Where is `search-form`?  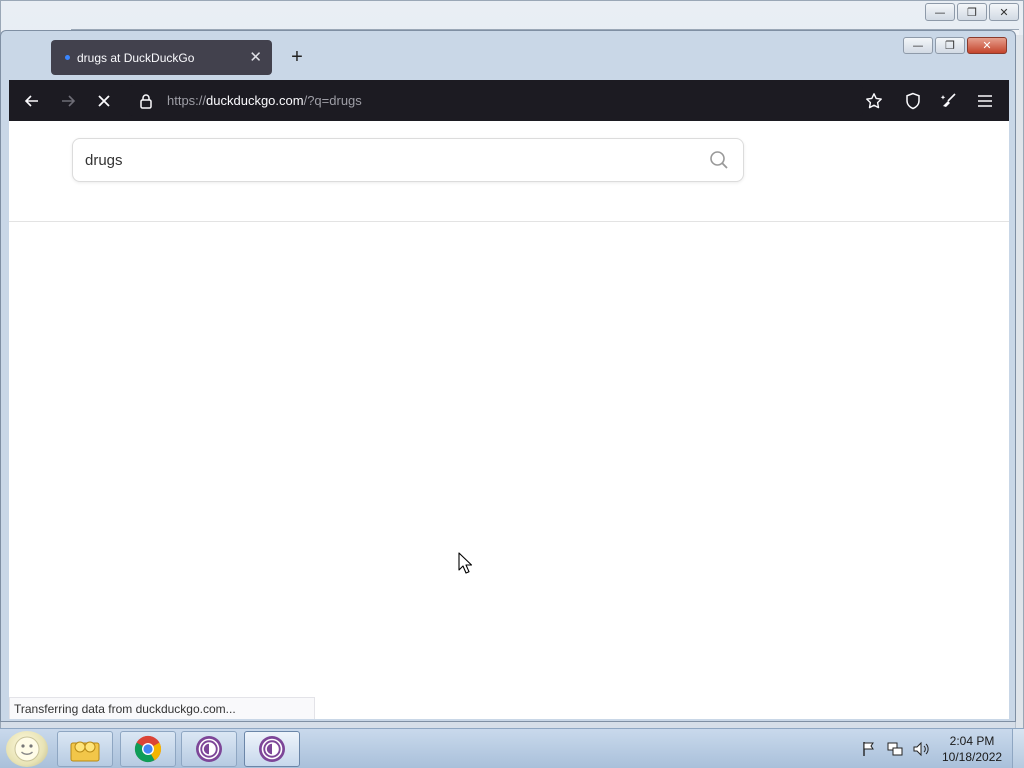 search-form is located at coordinates (408, 160).